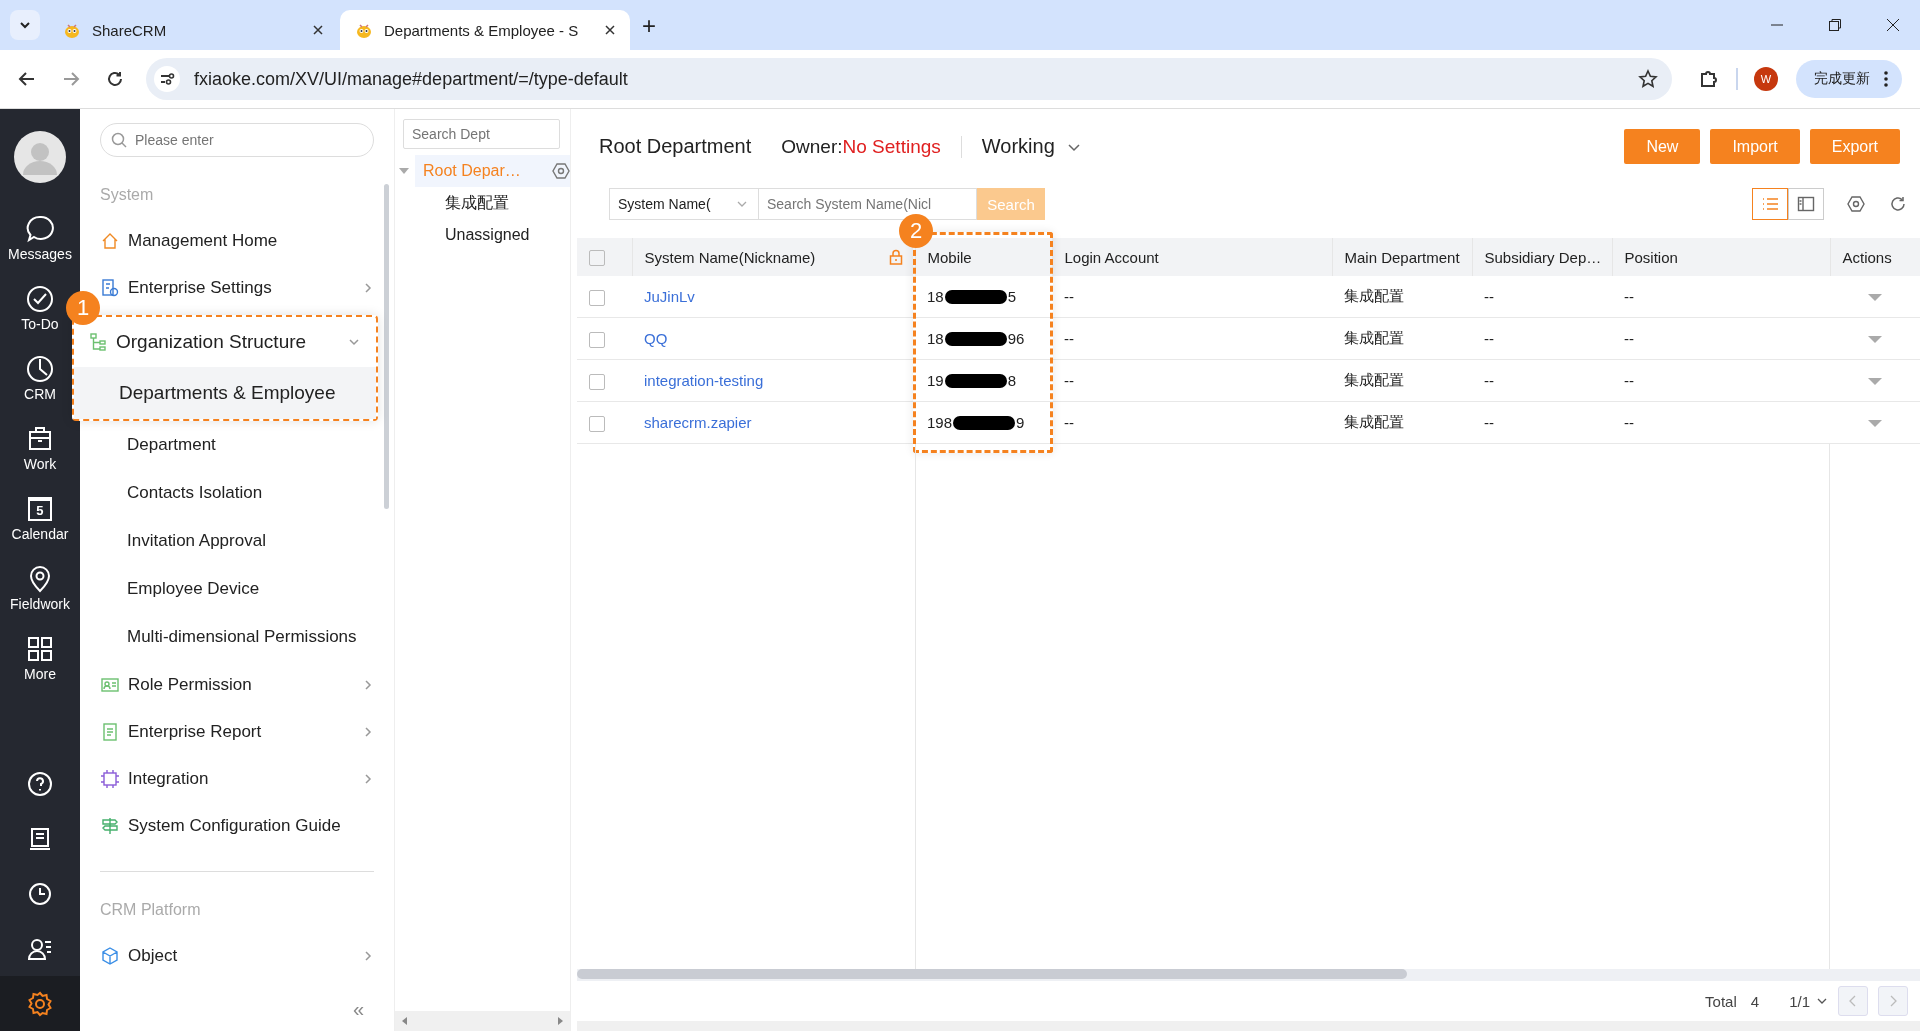 This screenshot has width=1920, height=1031. Describe the element at coordinates (237, 140) in the screenshot. I see `menu-search-field: Please enter` at that location.